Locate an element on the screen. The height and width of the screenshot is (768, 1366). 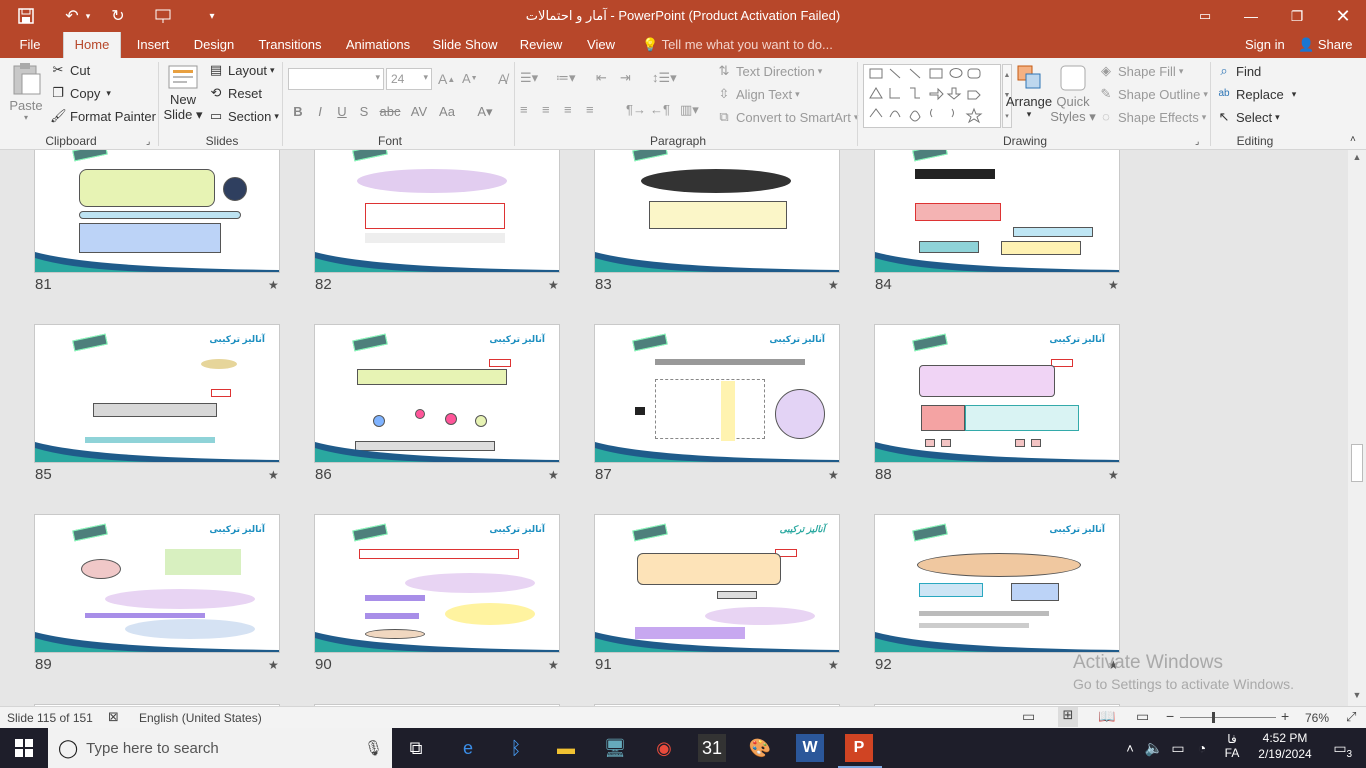
maximize-button: ❐ is located at coordinates (1297, 16).